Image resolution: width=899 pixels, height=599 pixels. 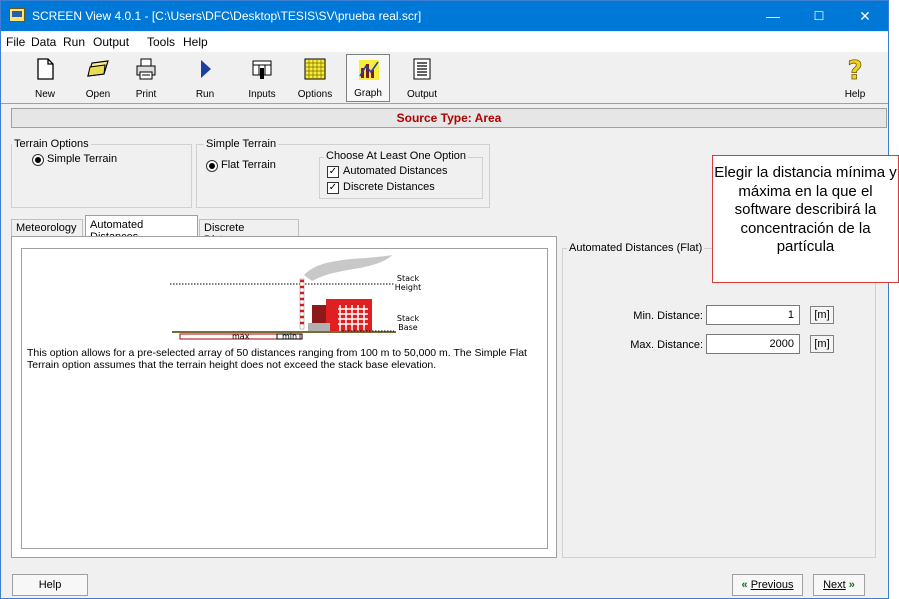 I want to click on terrain-options-title: Terrain Options, so click(x=51, y=144).